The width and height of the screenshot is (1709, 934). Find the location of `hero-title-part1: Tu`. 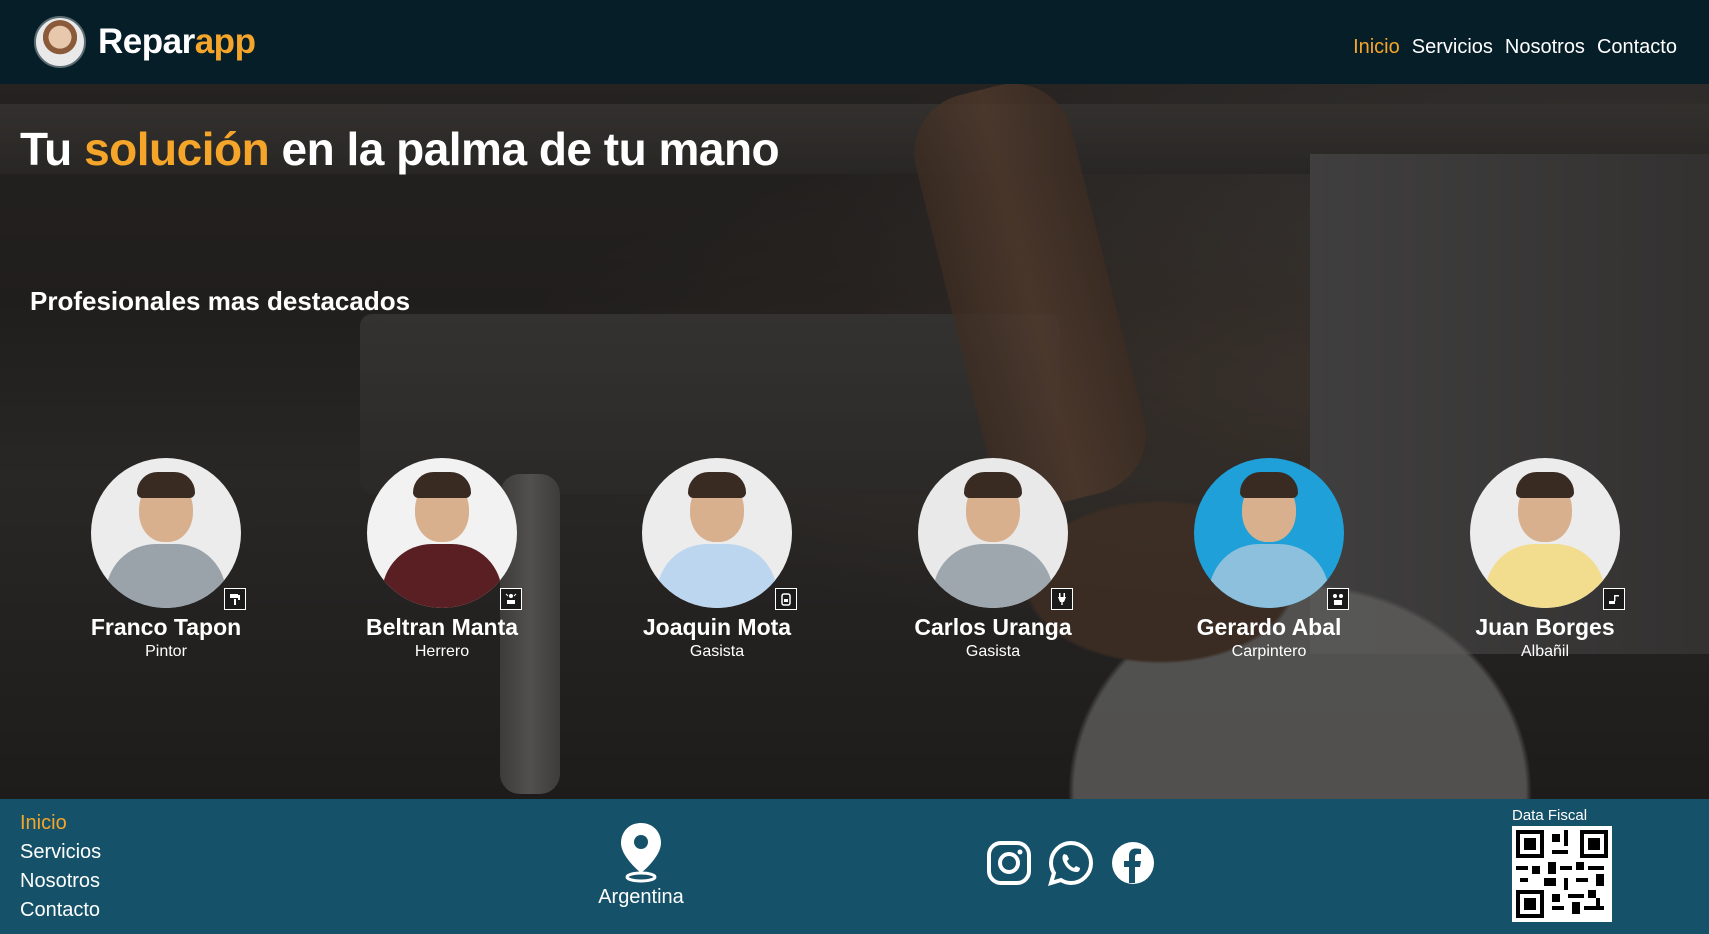

hero-title-part1: Tu is located at coordinates (52, 149).